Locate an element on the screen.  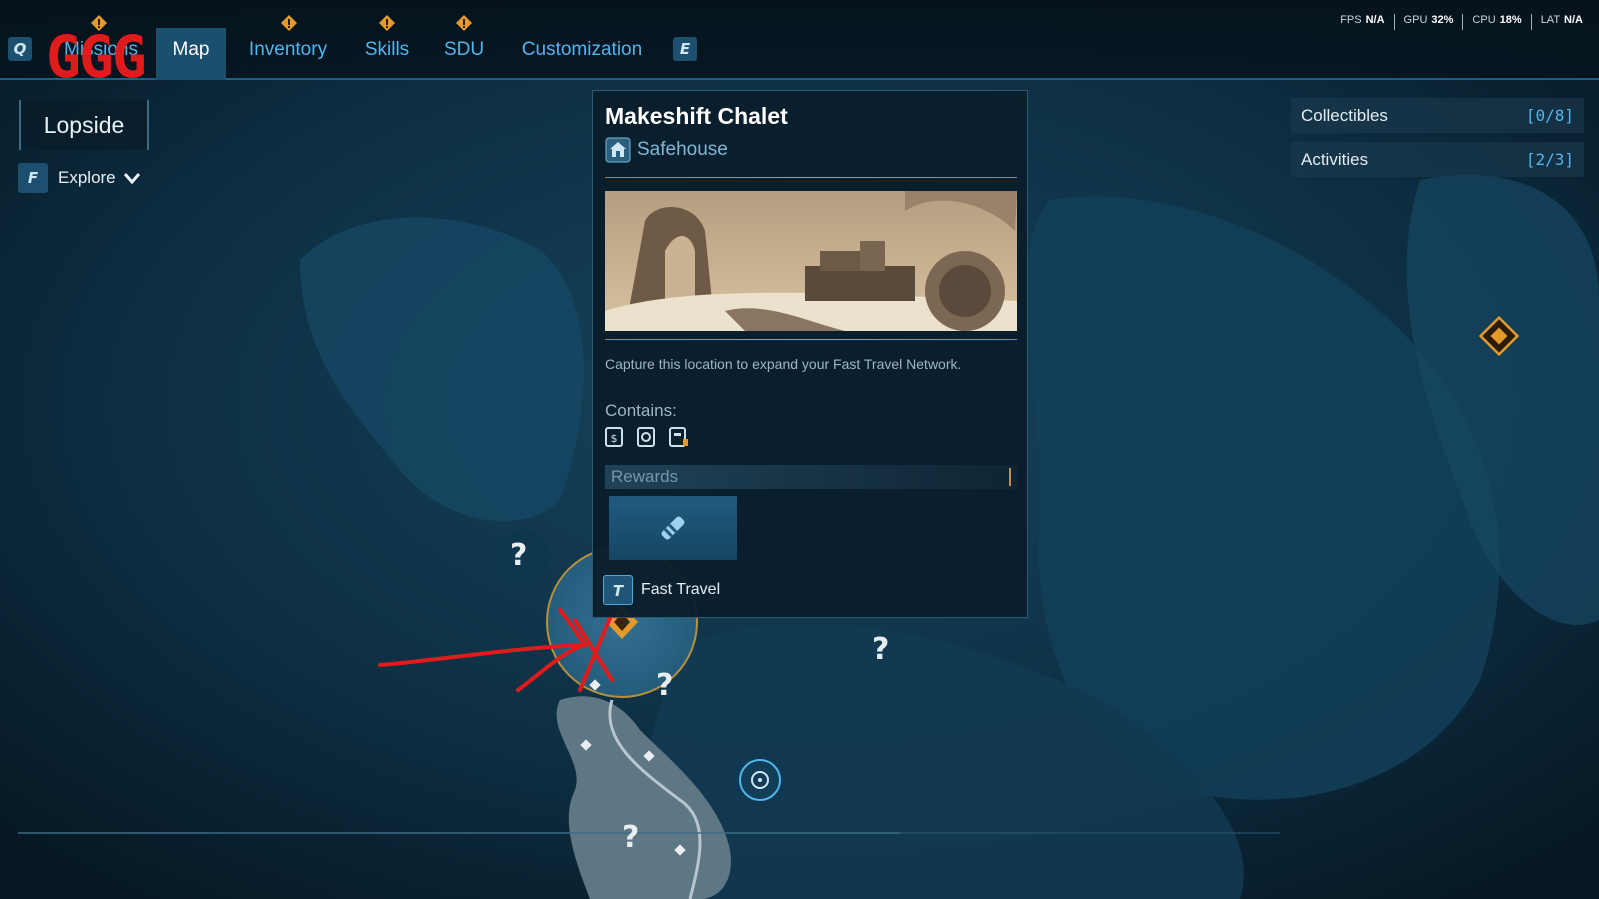
sdu-alert-icon is located at coordinates (464, 23).